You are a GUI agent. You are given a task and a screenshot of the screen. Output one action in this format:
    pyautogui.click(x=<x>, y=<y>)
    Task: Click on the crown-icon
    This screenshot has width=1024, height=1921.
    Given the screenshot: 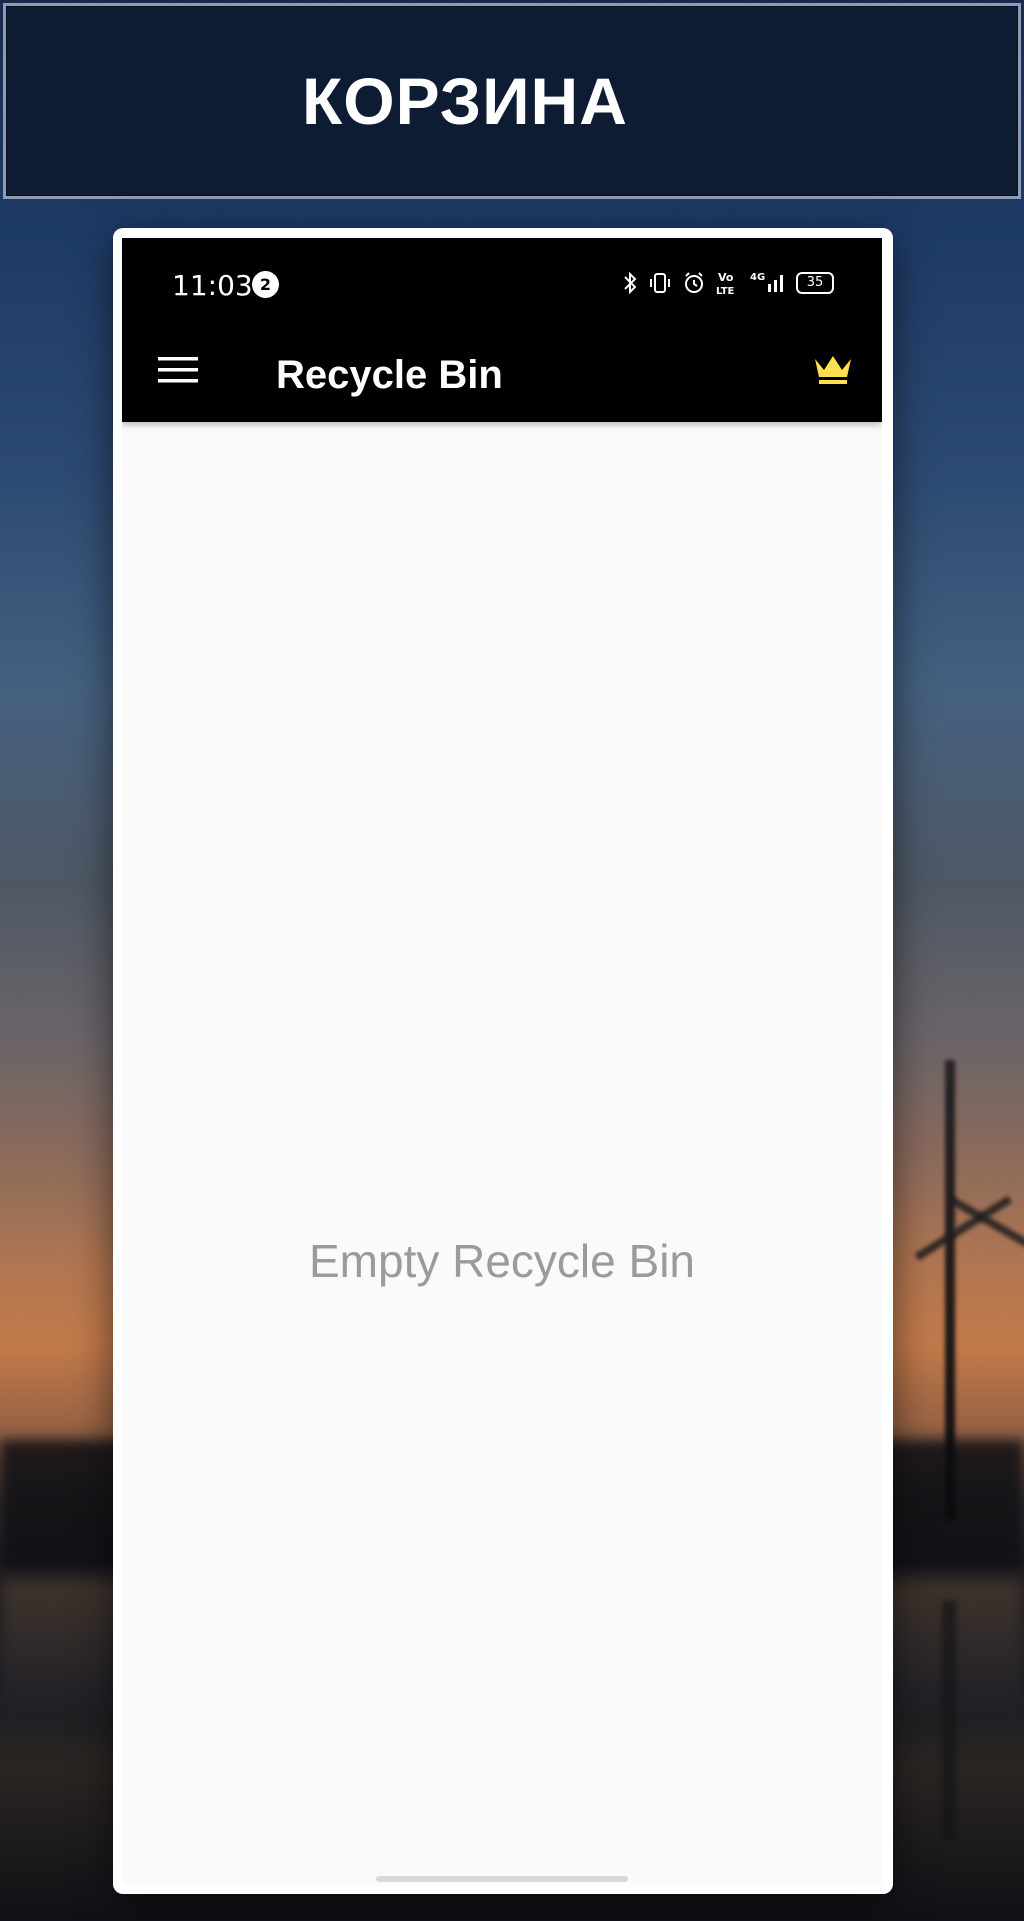 What is the action you would take?
    pyautogui.click(x=833, y=372)
    